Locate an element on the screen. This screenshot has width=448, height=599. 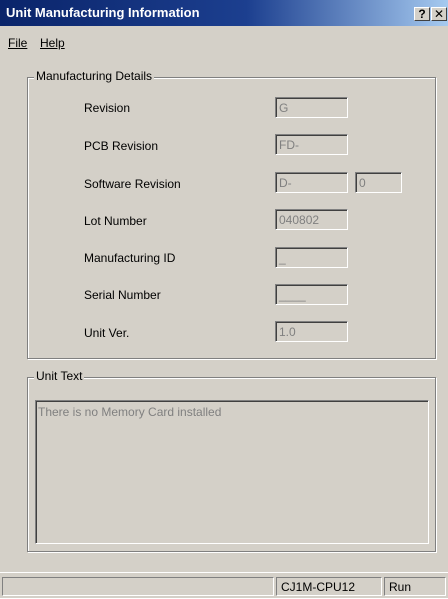
lot-number-field: 040802 is located at coordinates (311, 219).